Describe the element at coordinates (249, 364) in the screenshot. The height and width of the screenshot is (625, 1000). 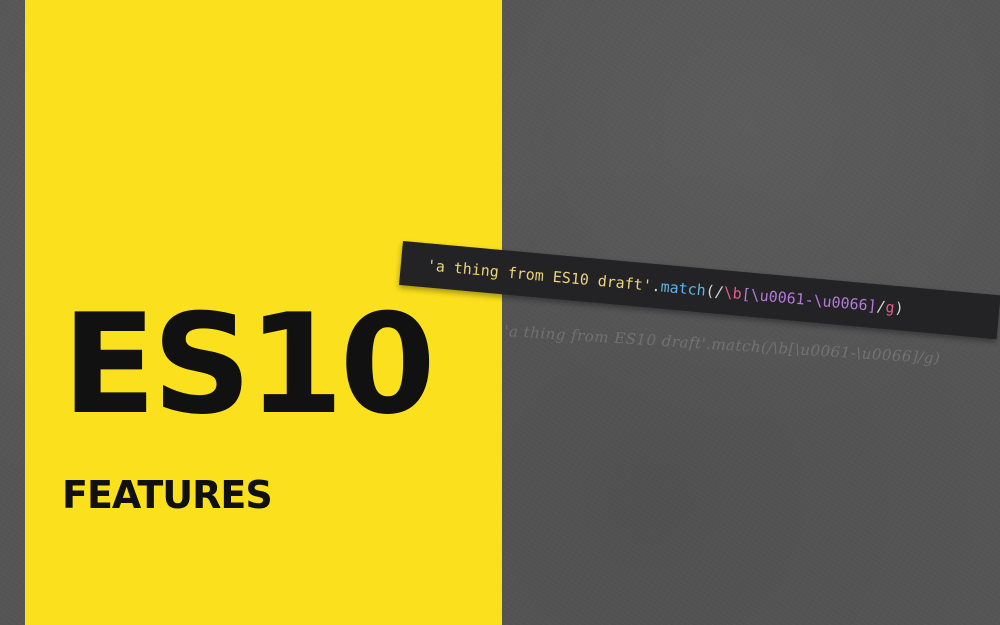
I see `title: ES10` at that location.